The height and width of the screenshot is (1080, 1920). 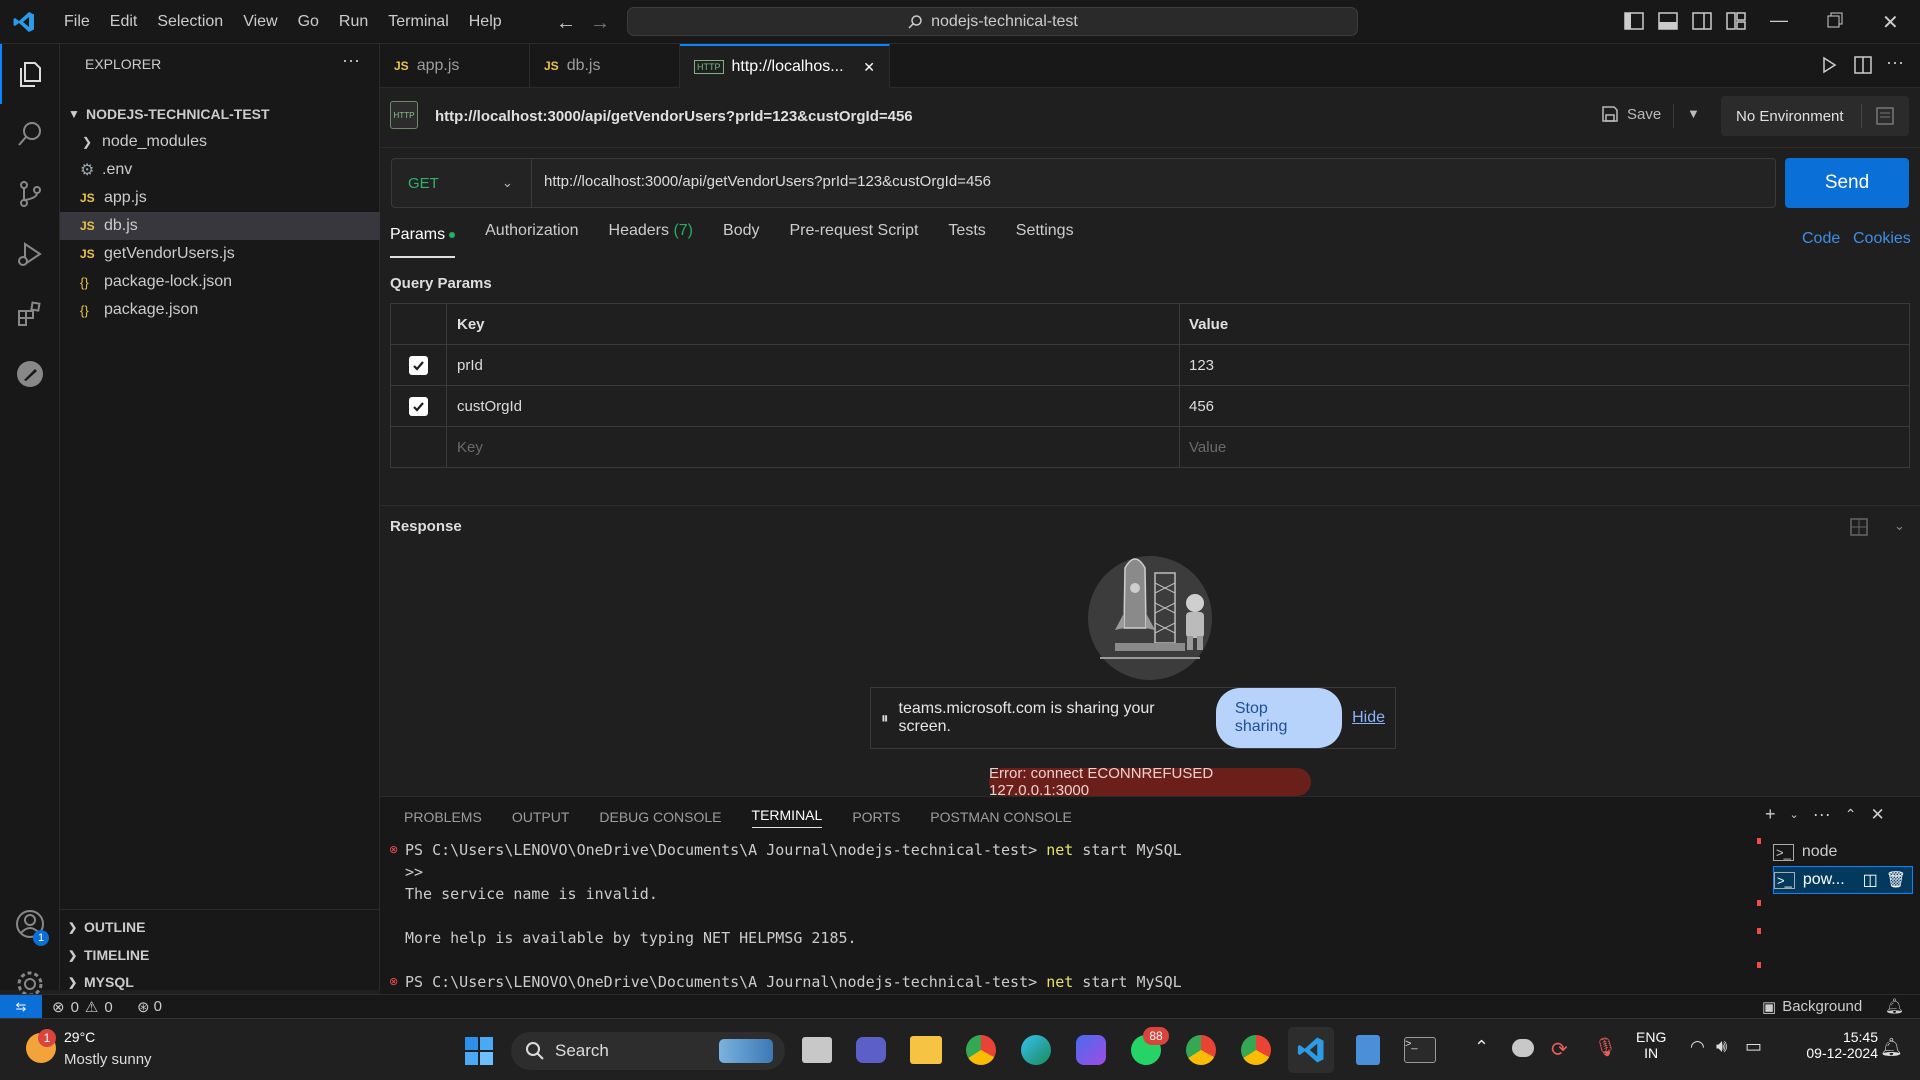 What do you see at coordinates (1523, 1048) in the screenshot?
I see `onedrive-icon` at bounding box center [1523, 1048].